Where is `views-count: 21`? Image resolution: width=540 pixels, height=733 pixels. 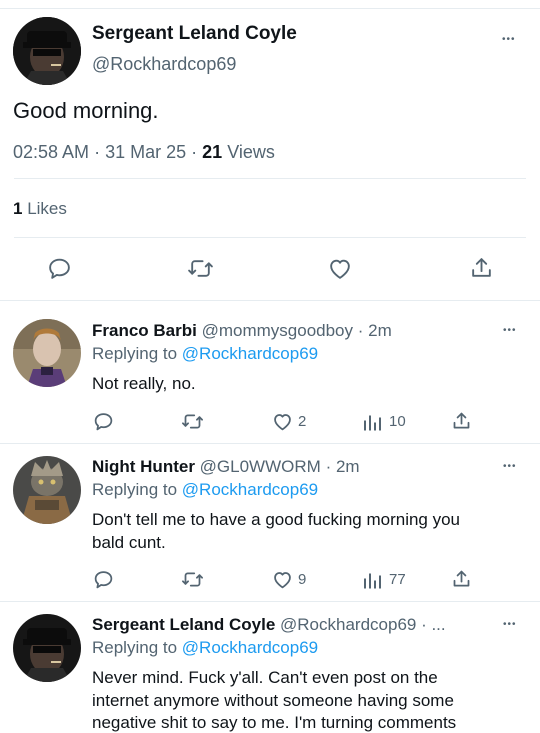 views-count: 21 is located at coordinates (212, 152).